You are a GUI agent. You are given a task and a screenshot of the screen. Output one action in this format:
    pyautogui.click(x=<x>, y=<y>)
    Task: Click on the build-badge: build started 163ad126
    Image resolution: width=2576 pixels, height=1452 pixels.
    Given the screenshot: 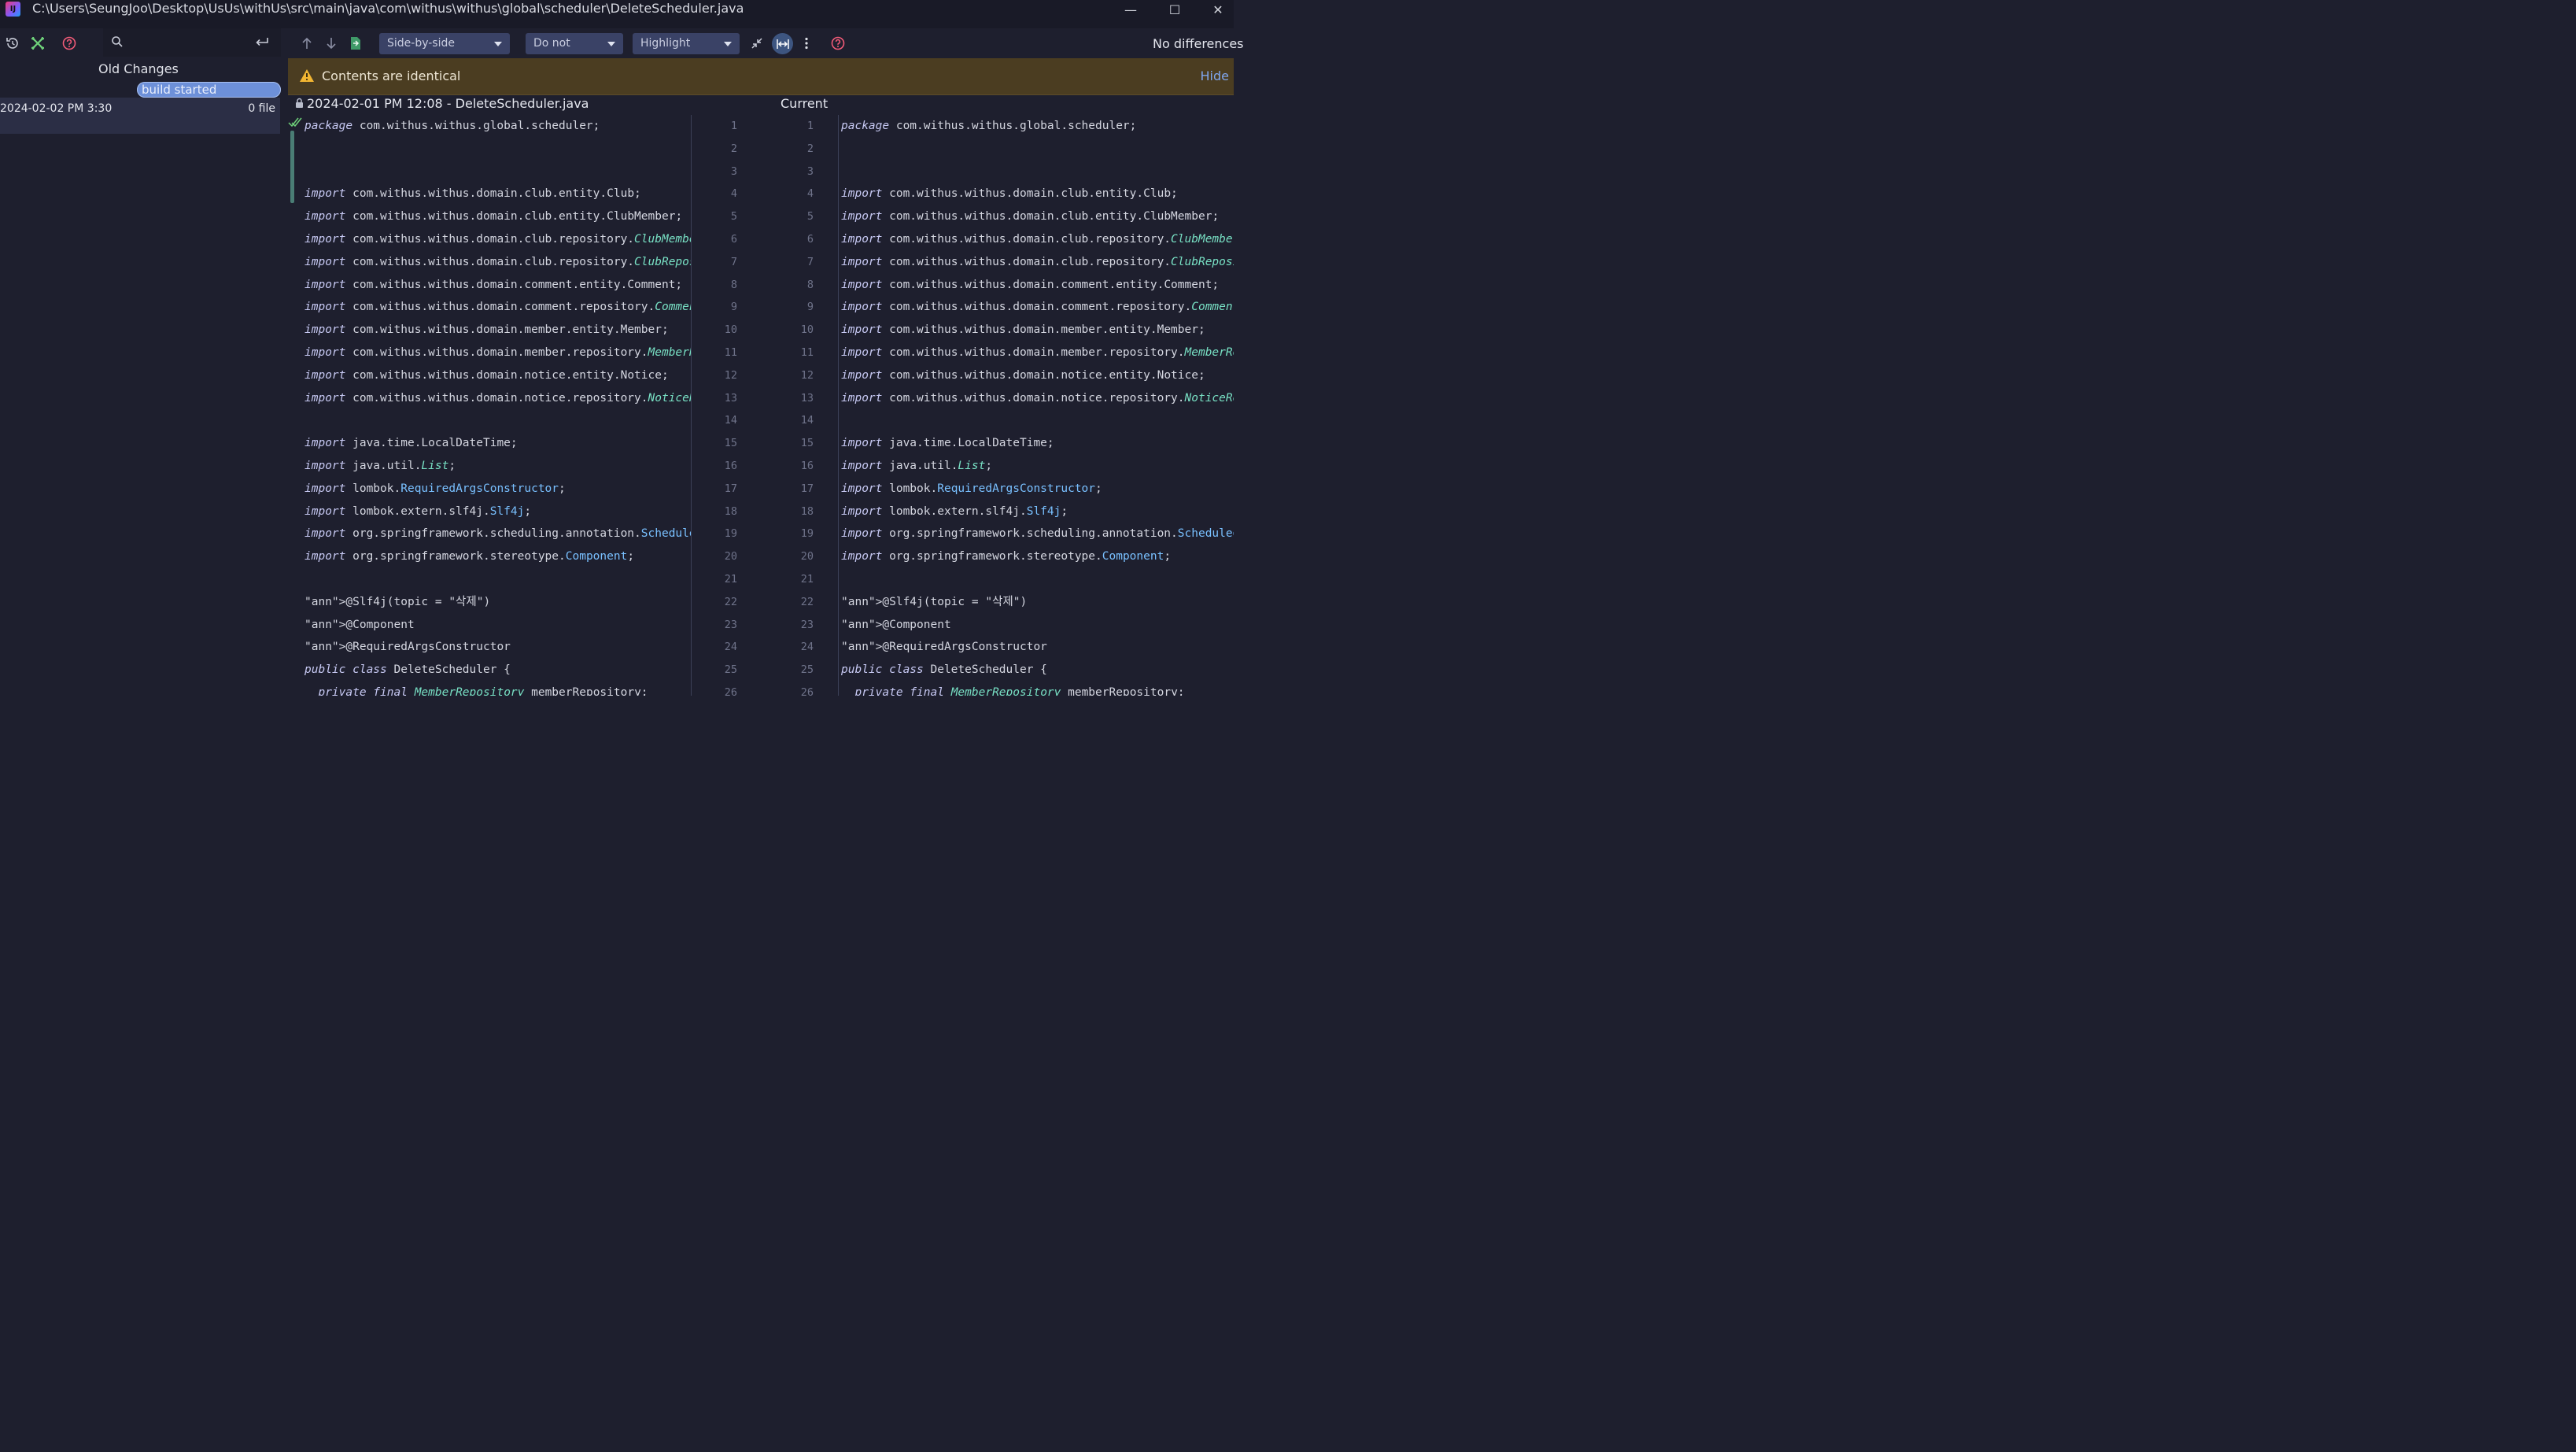 What is the action you would take?
    pyautogui.click(x=209, y=97)
    